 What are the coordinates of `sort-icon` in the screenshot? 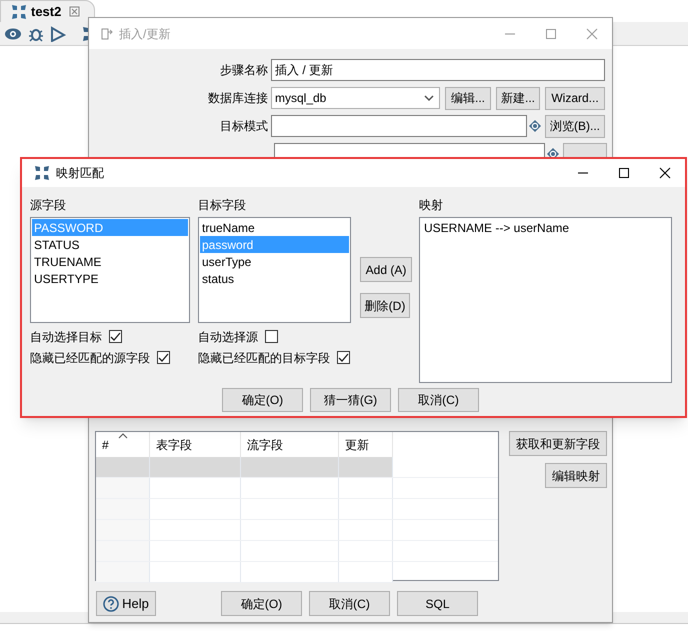 It's located at (123, 436).